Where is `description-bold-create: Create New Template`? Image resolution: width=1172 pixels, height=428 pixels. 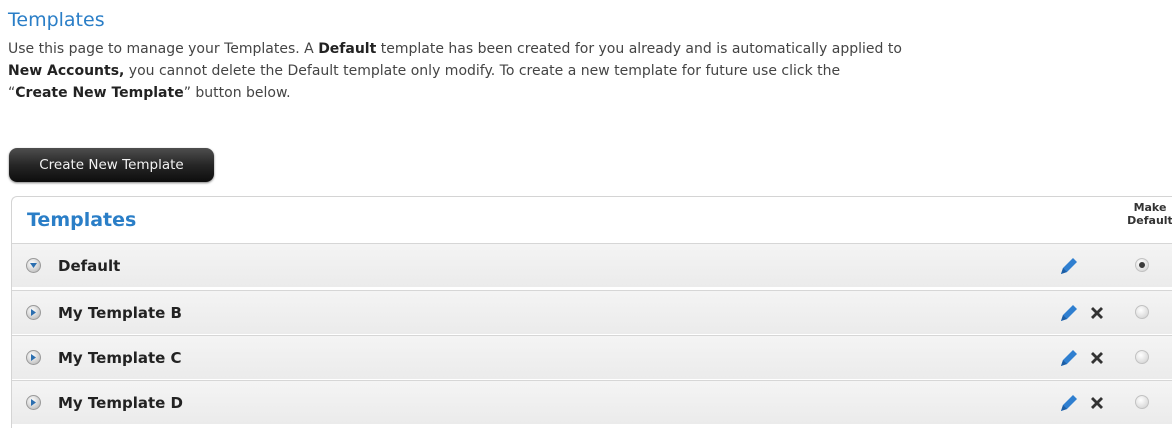 description-bold-create: Create New Template is located at coordinates (99, 93).